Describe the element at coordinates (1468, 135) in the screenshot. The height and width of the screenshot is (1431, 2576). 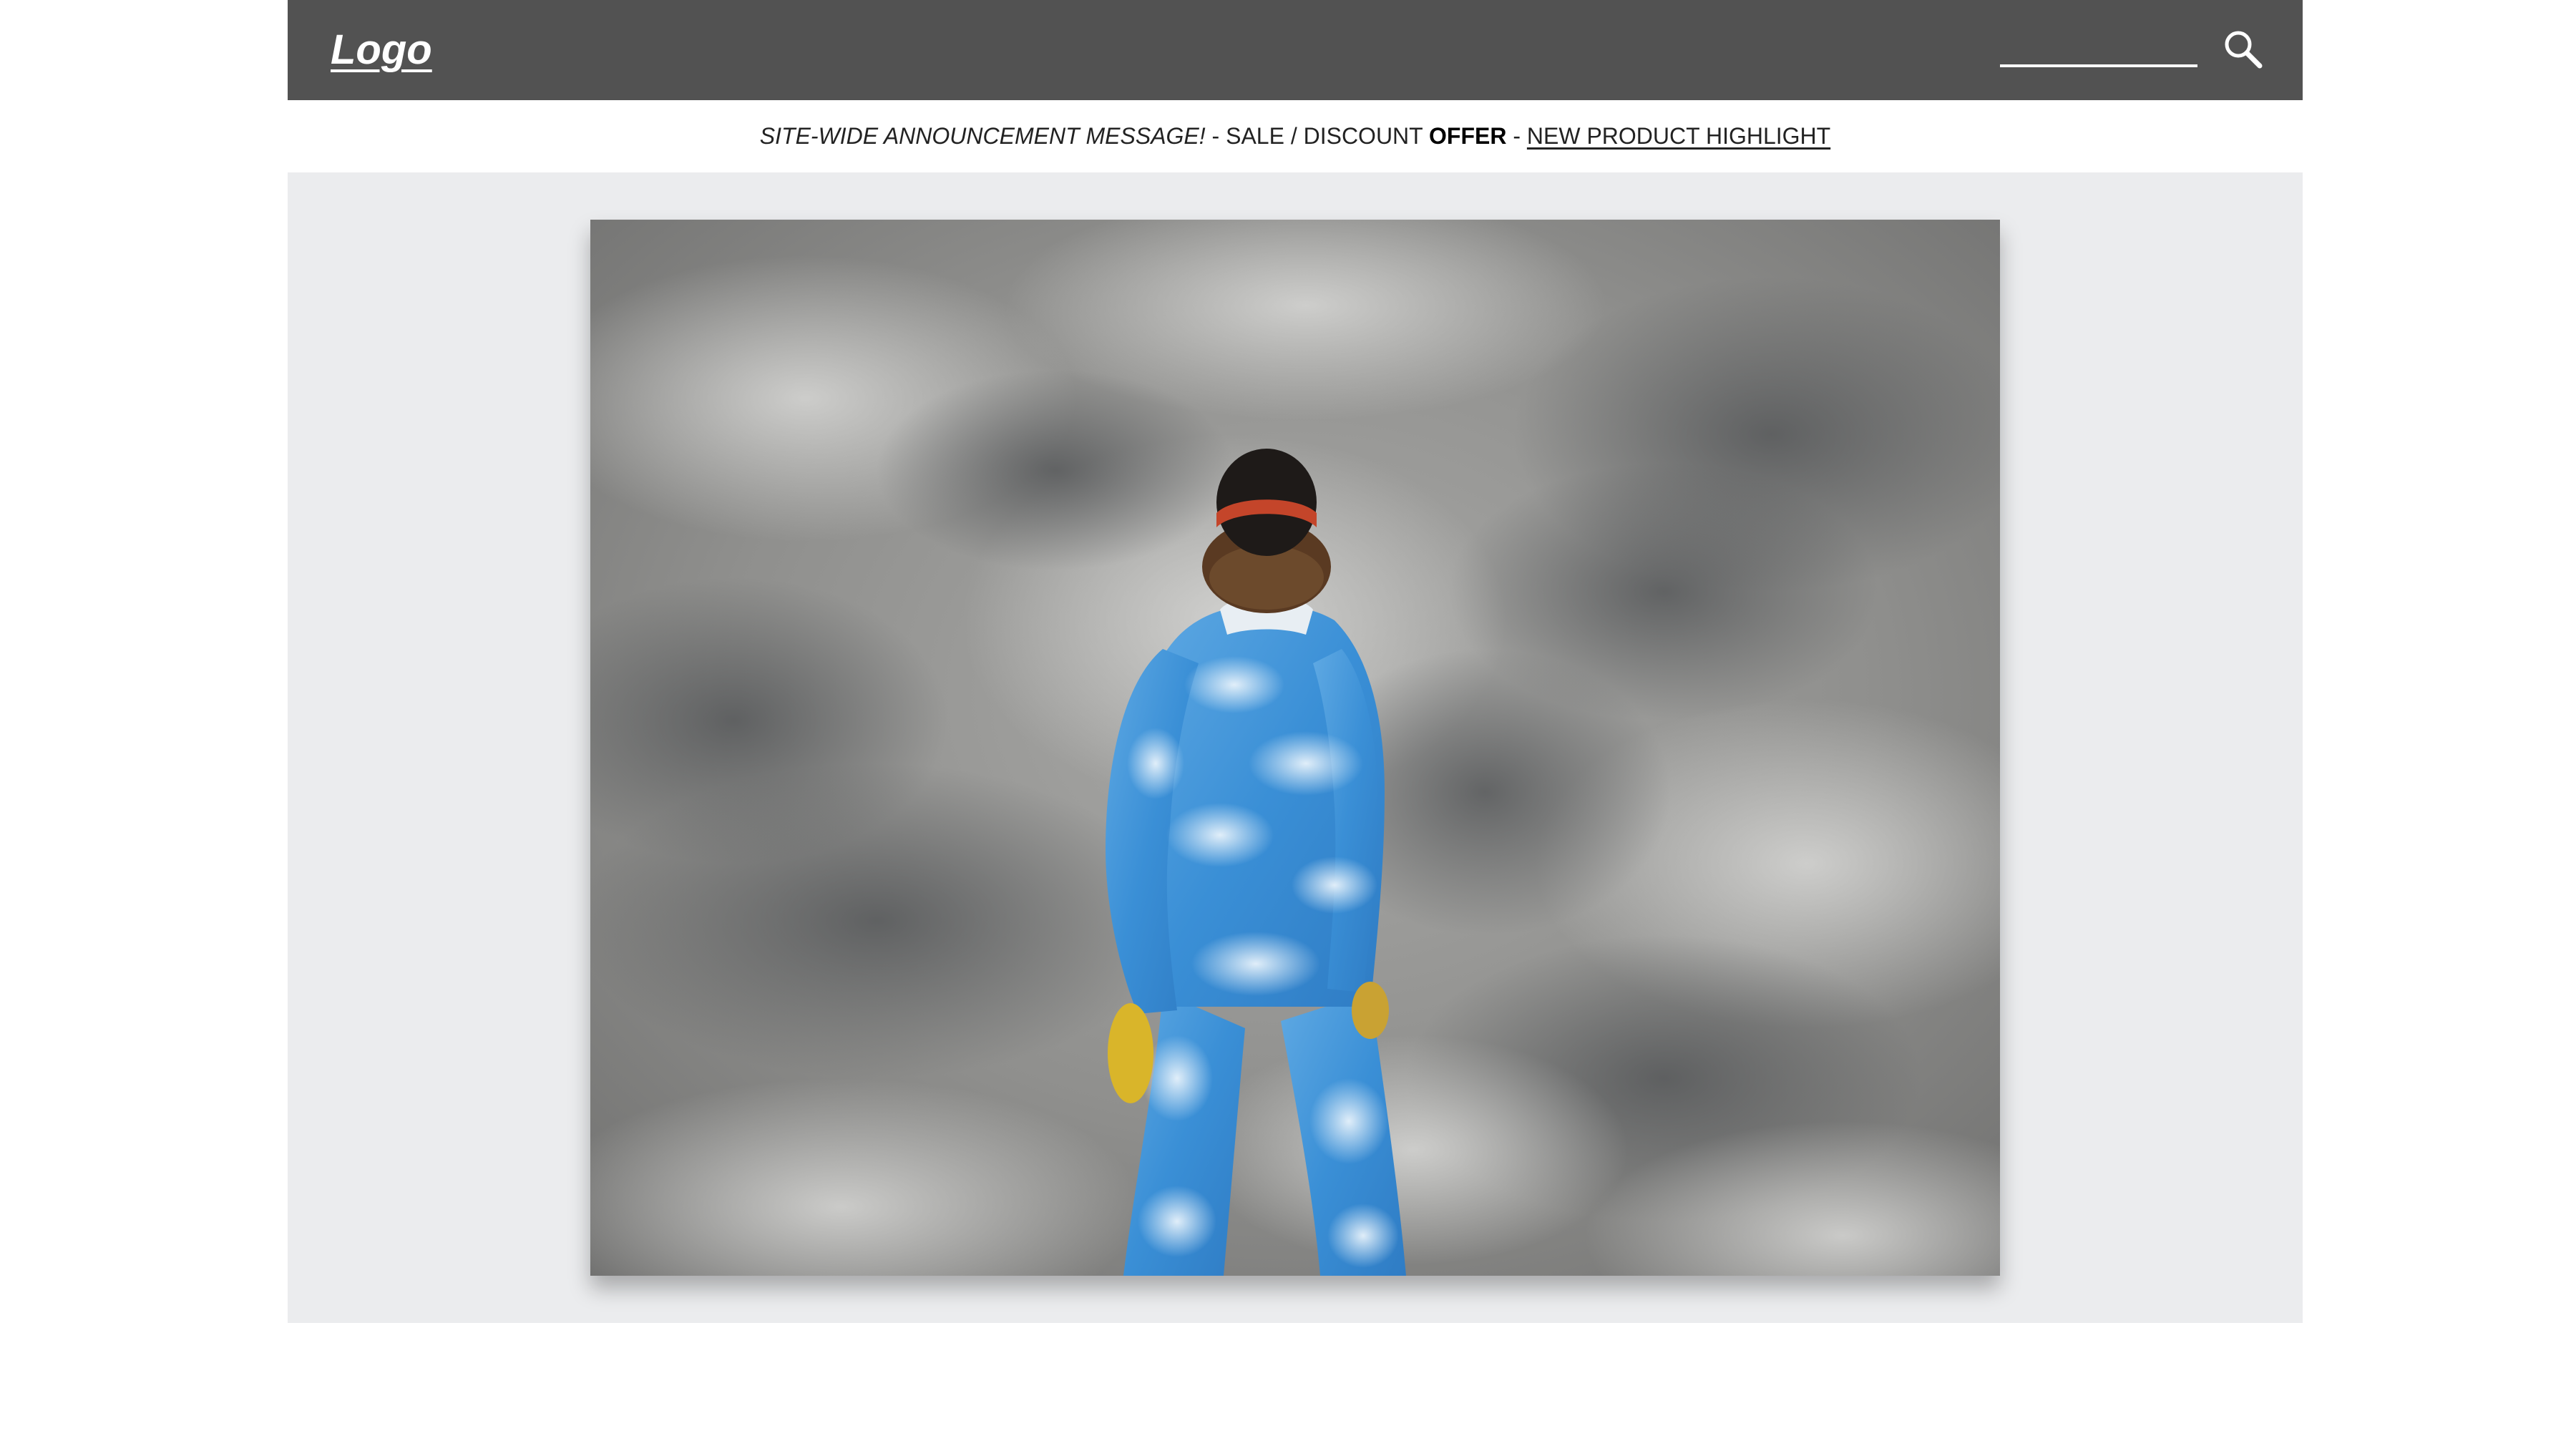
I see `offer-text: OFFER` at that location.